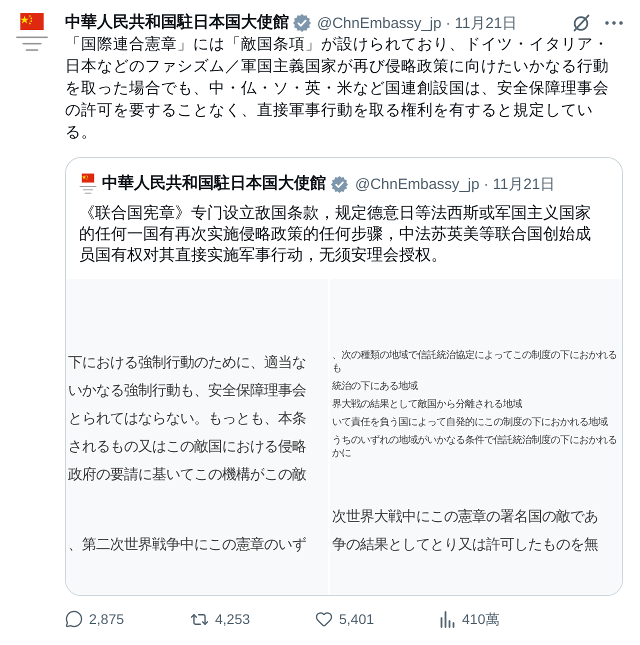 Image resolution: width=640 pixels, height=645 pixels. What do you see at coordinates (335, 235) in the screenshot?
I see `quoted-tweet-text: 《联合国宪章》专门设立敌国条款，规定德意日等法西斯或军国主义国家的任何一国有再次实施侵略政策的任何步骤，中法苏英美等联合国创始成员国有权对其直接实施军事行动，无须安理会授权。` at bounding box center [335, 235].